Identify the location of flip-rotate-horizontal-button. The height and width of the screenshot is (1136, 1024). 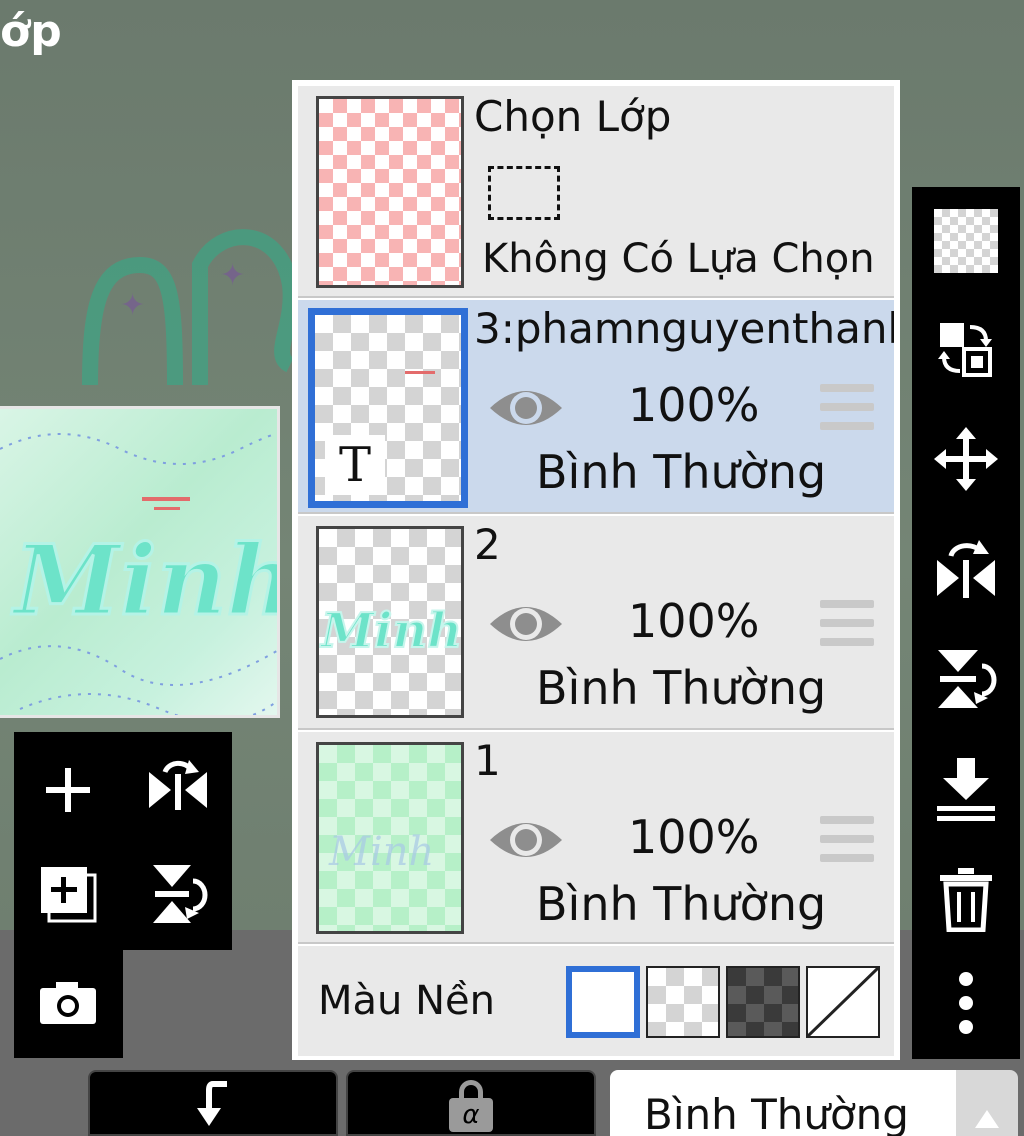
(178, 788).